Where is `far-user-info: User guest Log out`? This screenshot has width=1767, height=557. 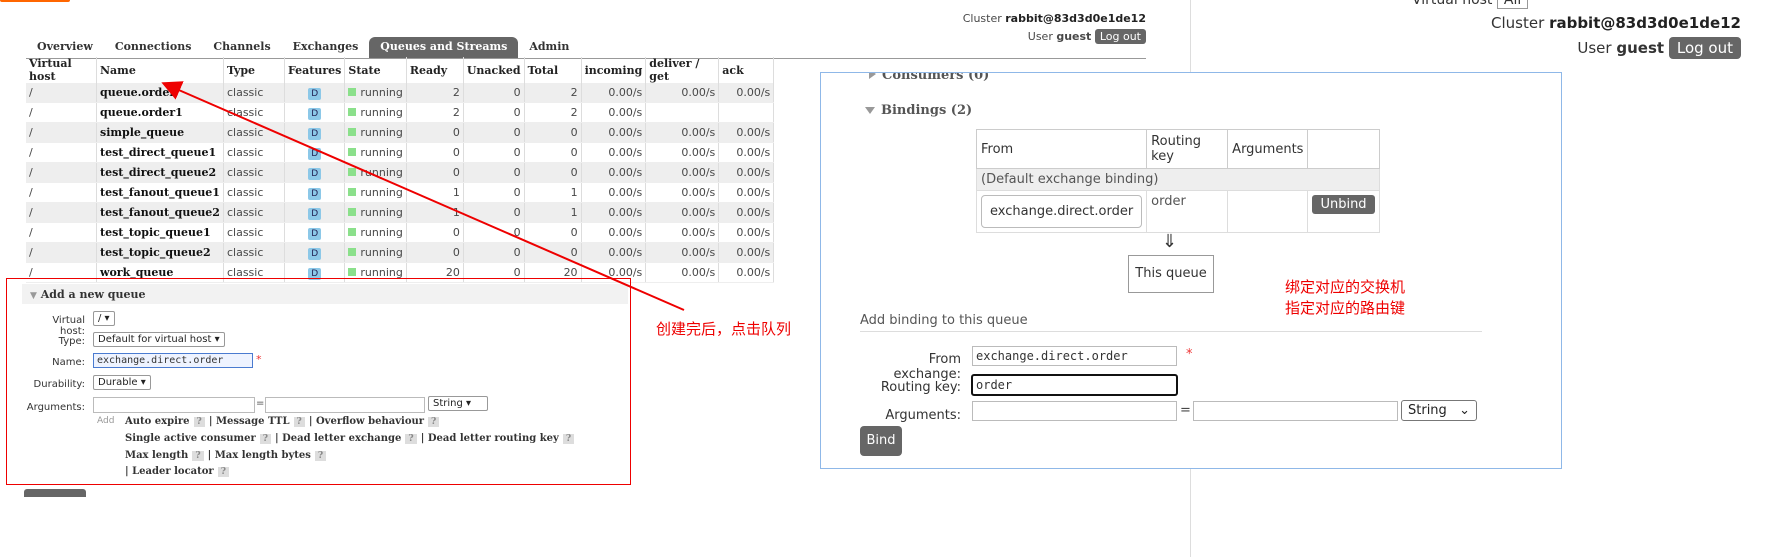
far-user-info: User guest Log out is located at coordinates (1659, 48).